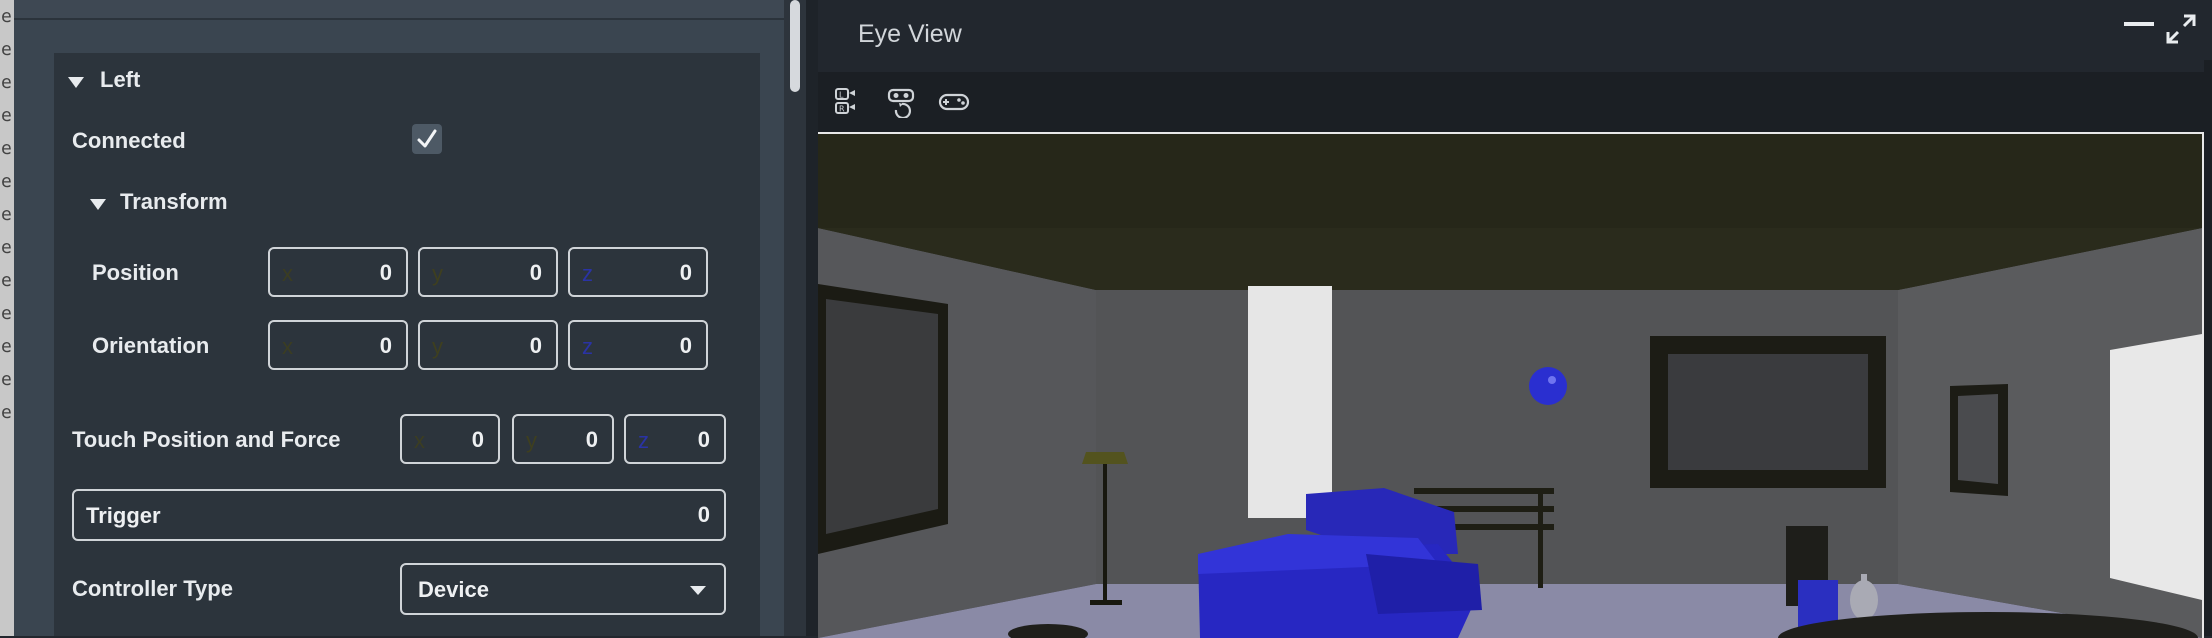 This screenshot has height=638, width=2212. What do you see at coordinates (338, 272) in the screenshot?
I see `position-x-field: x 0` at bounding box center [338, 272].